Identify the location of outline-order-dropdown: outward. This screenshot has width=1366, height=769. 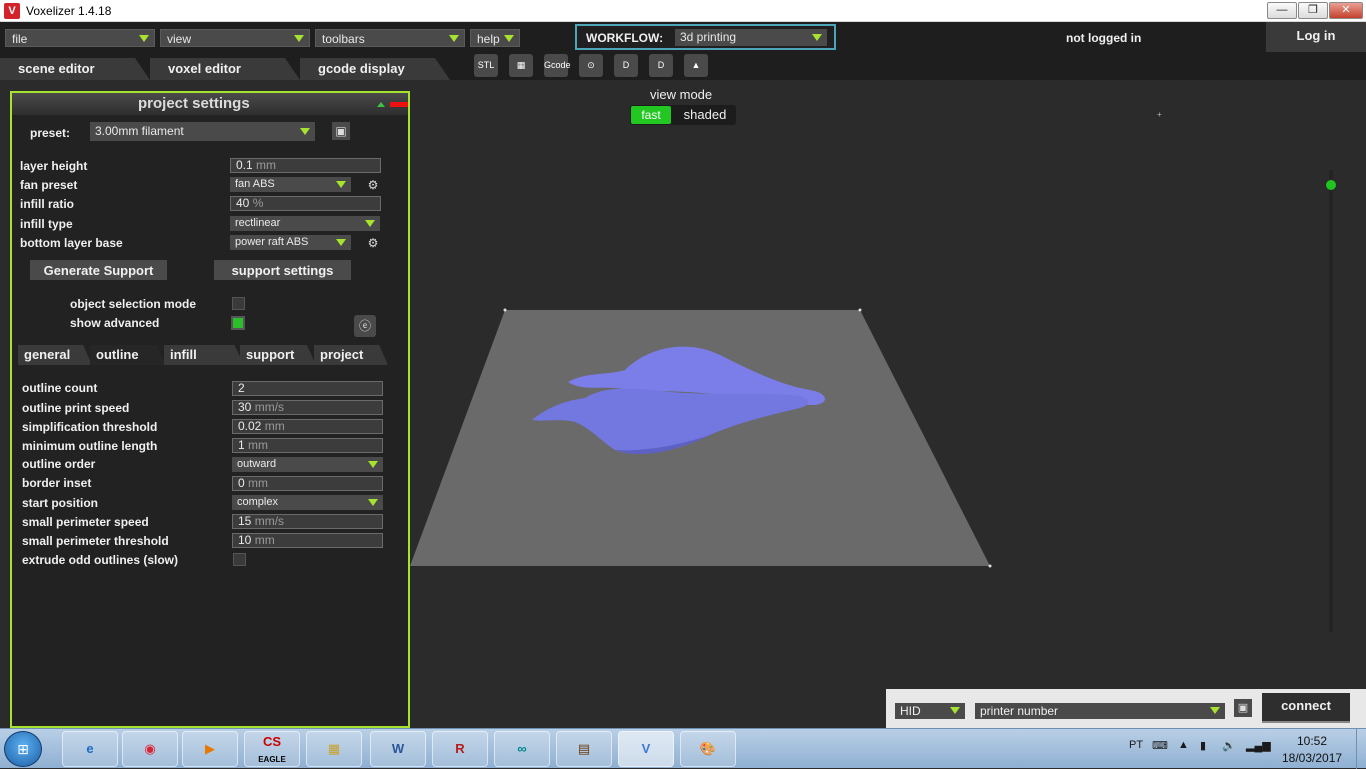
(307, 464).